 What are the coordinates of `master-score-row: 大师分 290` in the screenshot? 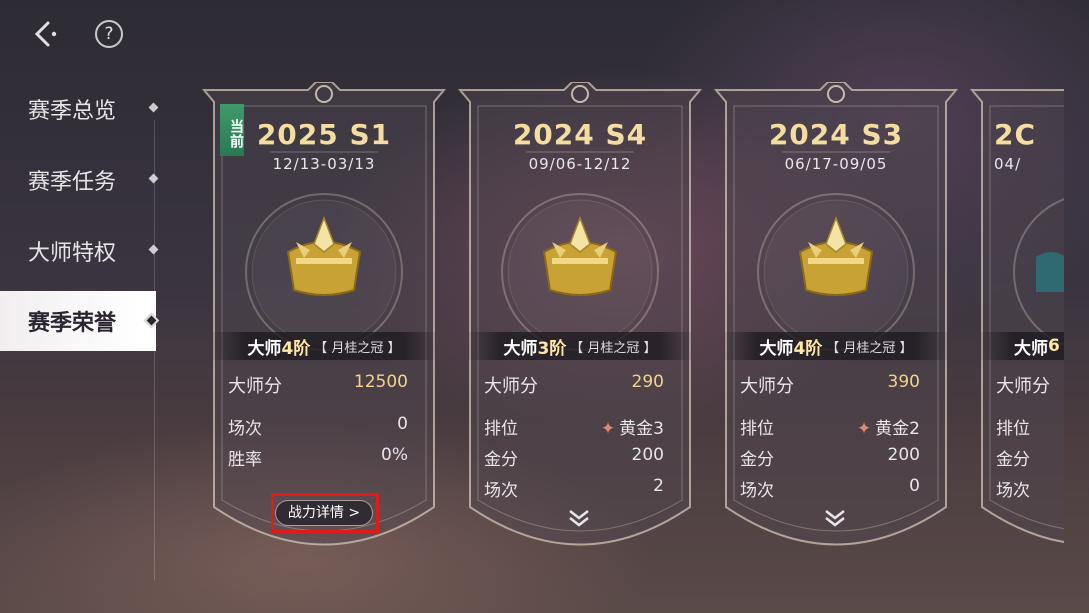 It's located at (574, 385).